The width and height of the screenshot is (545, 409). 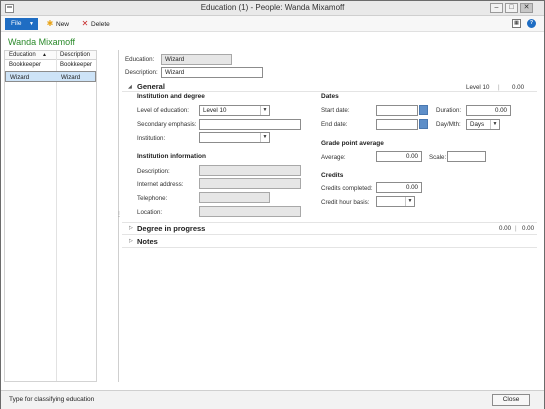 I want to click on telephone-label: Telephone:, so click(x=152, y=198).